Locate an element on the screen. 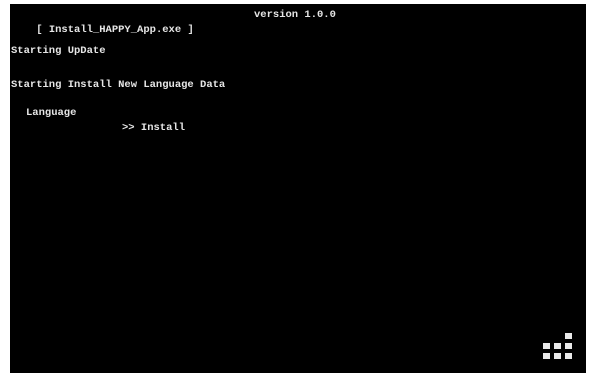 This screenshot has width=594, height=381. language-label: Language is located at coordinates (51, 113).